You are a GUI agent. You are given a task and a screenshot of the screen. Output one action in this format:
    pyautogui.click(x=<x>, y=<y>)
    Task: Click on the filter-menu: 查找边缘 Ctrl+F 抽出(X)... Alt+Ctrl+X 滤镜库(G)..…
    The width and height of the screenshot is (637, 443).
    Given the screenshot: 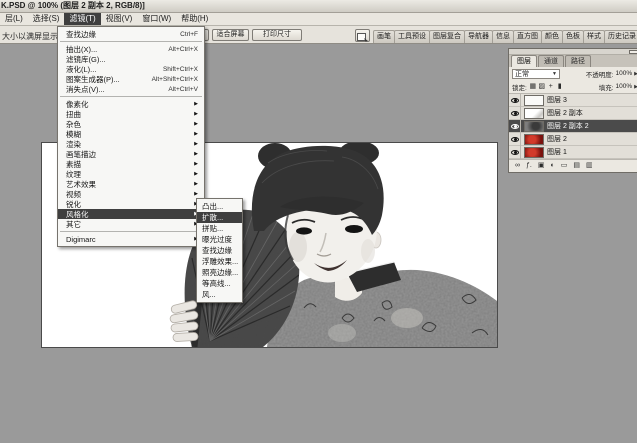 What is the action you would take?
    pyautogui.click(x=131, y=136)
    